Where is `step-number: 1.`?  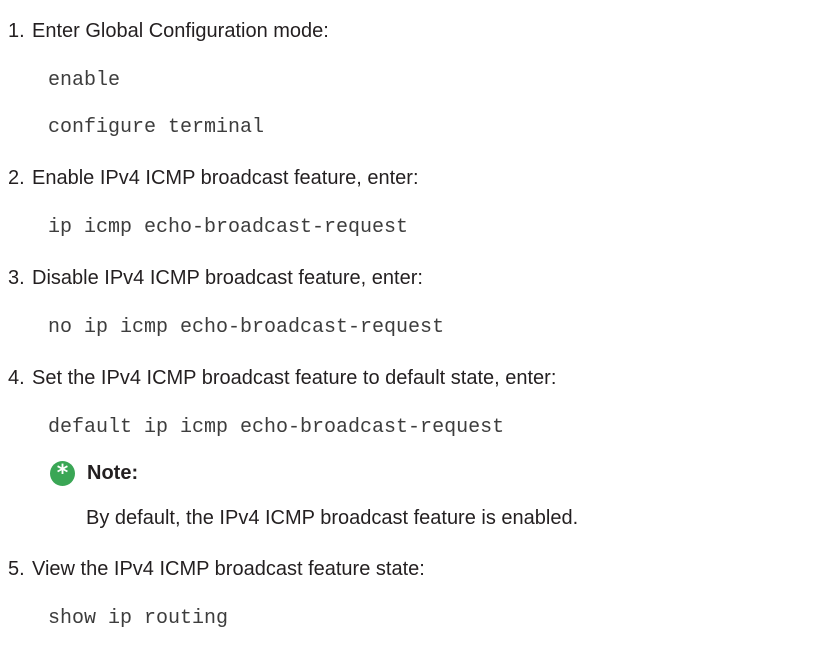 step-number: 1. is located at coordinates (16, 31).